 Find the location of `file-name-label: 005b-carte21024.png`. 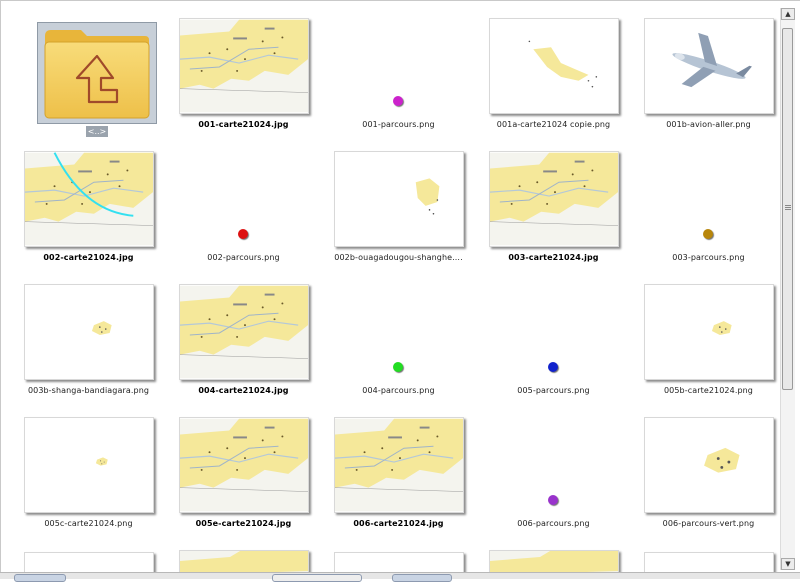

file-name-label: 005b-carte21024.png is located at coordinates (708, 390).